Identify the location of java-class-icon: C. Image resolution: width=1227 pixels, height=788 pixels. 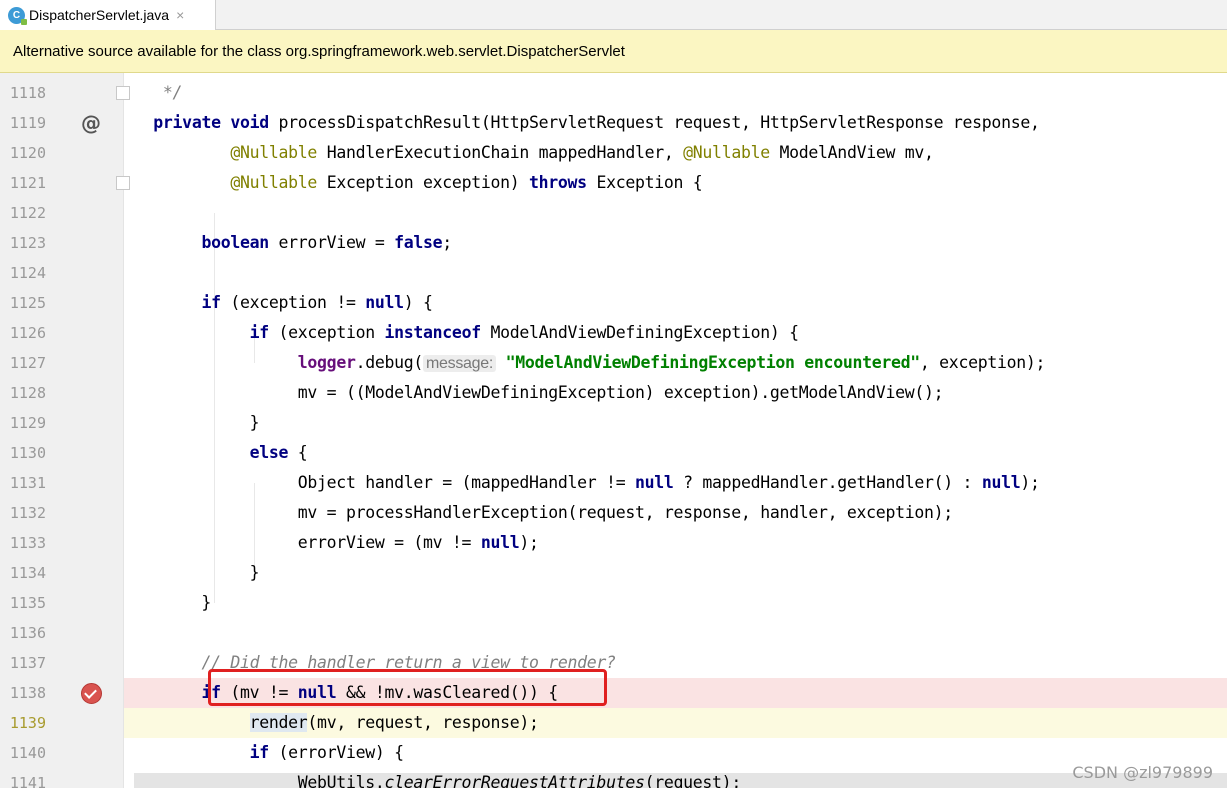
(17, 15).